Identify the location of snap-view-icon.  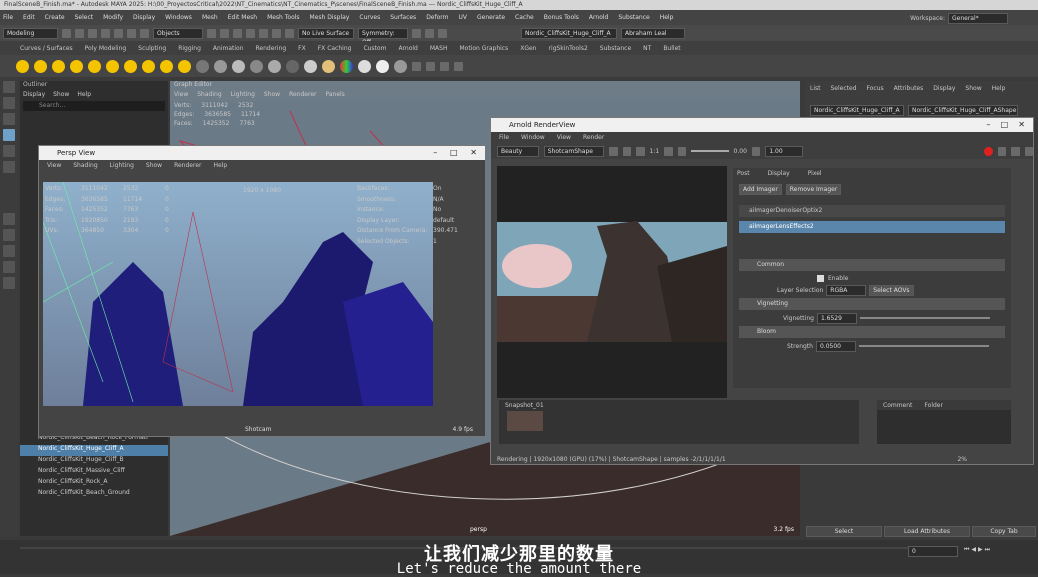
(250, 33).